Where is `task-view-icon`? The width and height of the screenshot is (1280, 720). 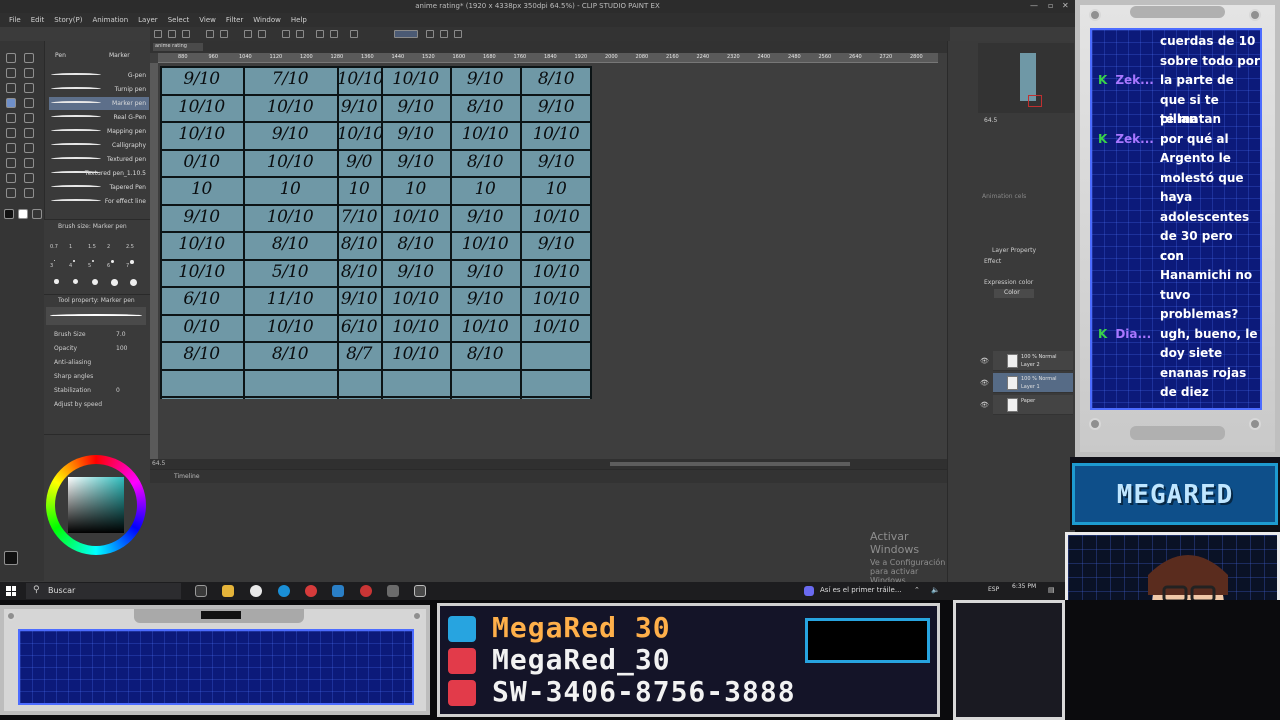 task-view-icon is located at coordinates (201, 591).